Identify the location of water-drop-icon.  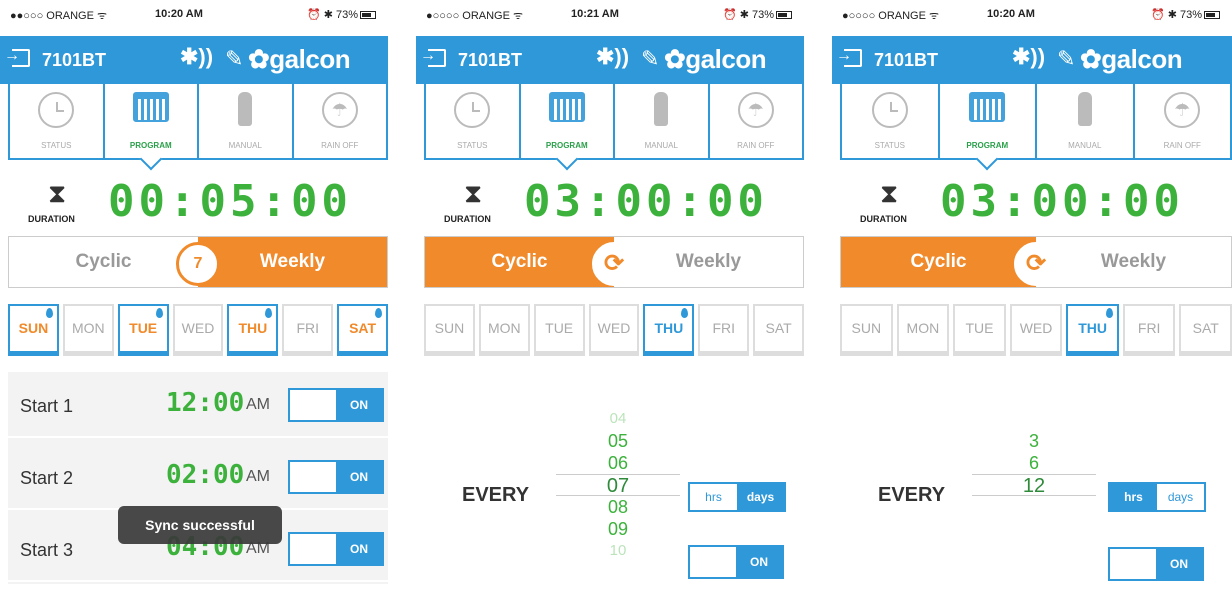
(269, 313).